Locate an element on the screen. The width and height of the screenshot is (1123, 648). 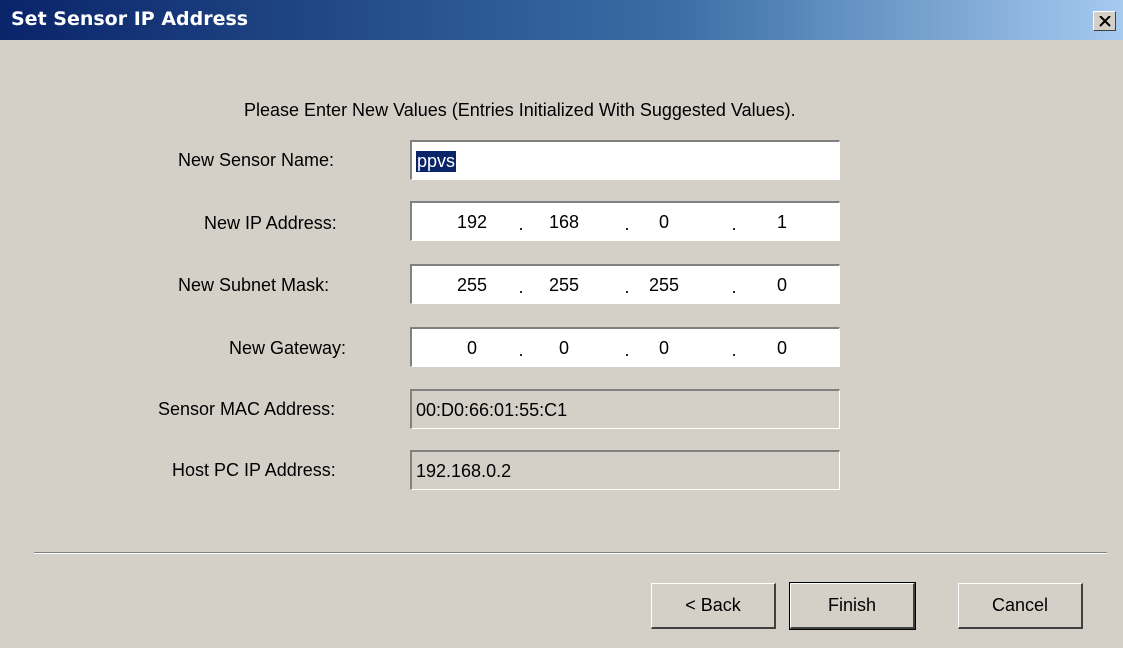
ip-octet-2: 168 is located at coordinates (564, 222).